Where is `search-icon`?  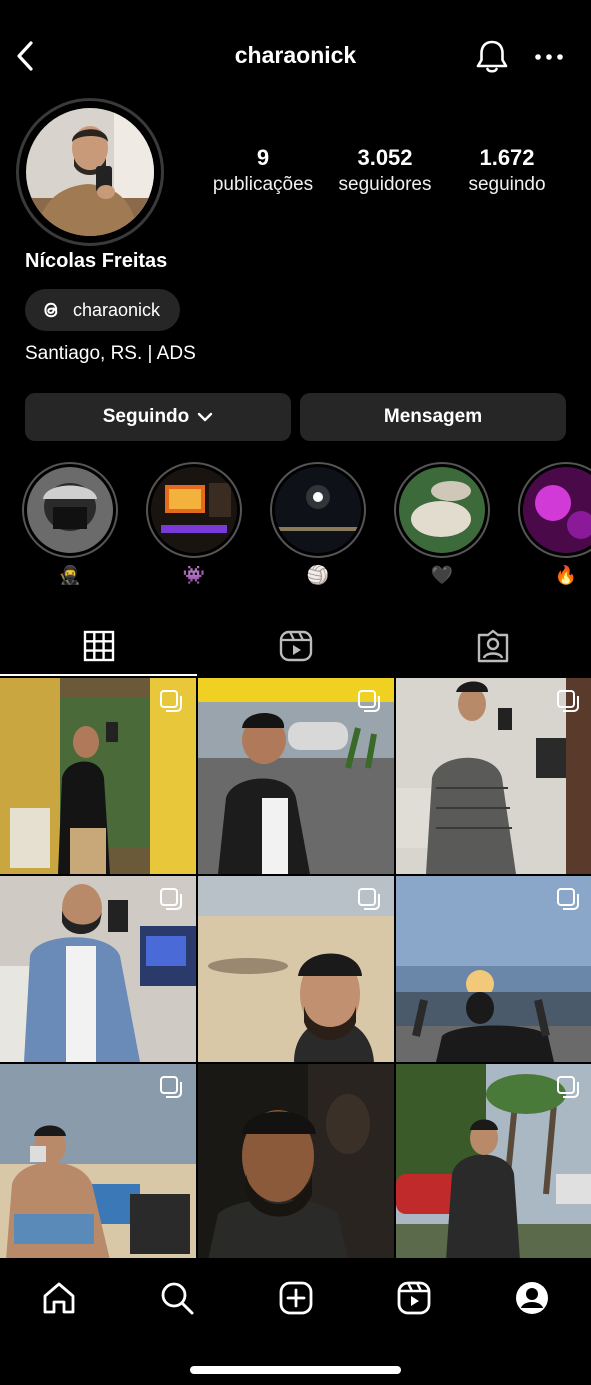
search-icon is located at coordinates (177, 1298).